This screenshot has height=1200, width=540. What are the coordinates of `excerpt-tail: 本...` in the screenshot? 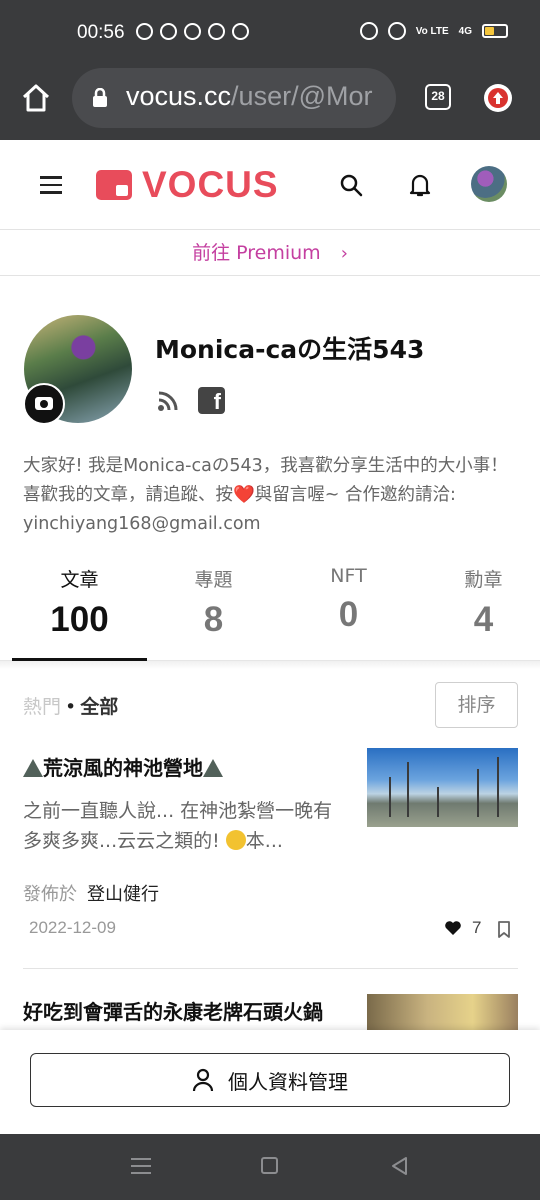 It's located at (264, 841).